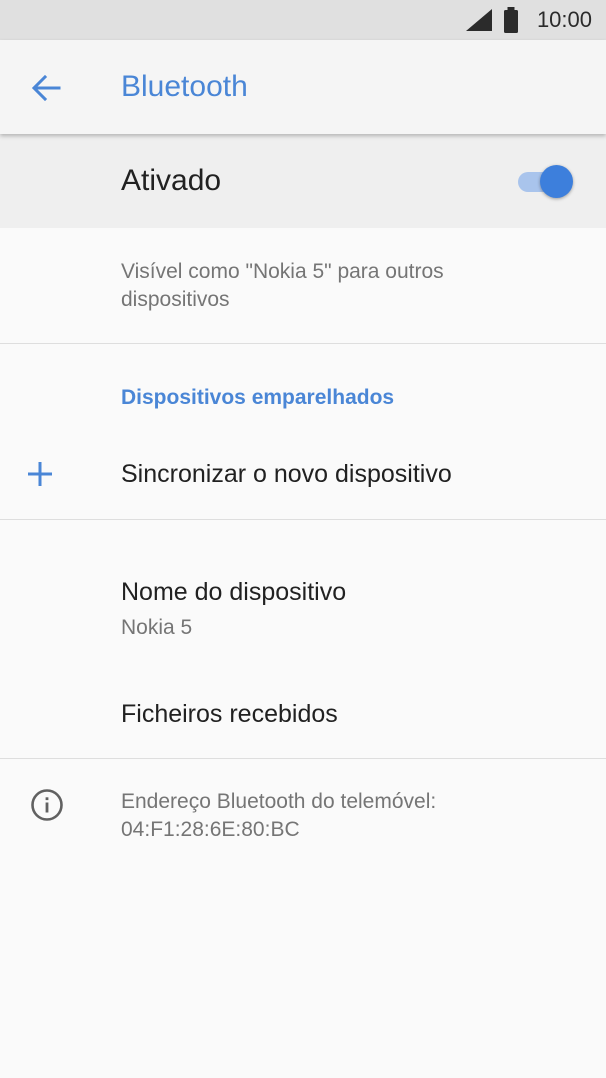  What do you see at coordinates (184, 86) in the screenshot?
I see `page-title: Bluetooth` at bounding box center [184, 86].